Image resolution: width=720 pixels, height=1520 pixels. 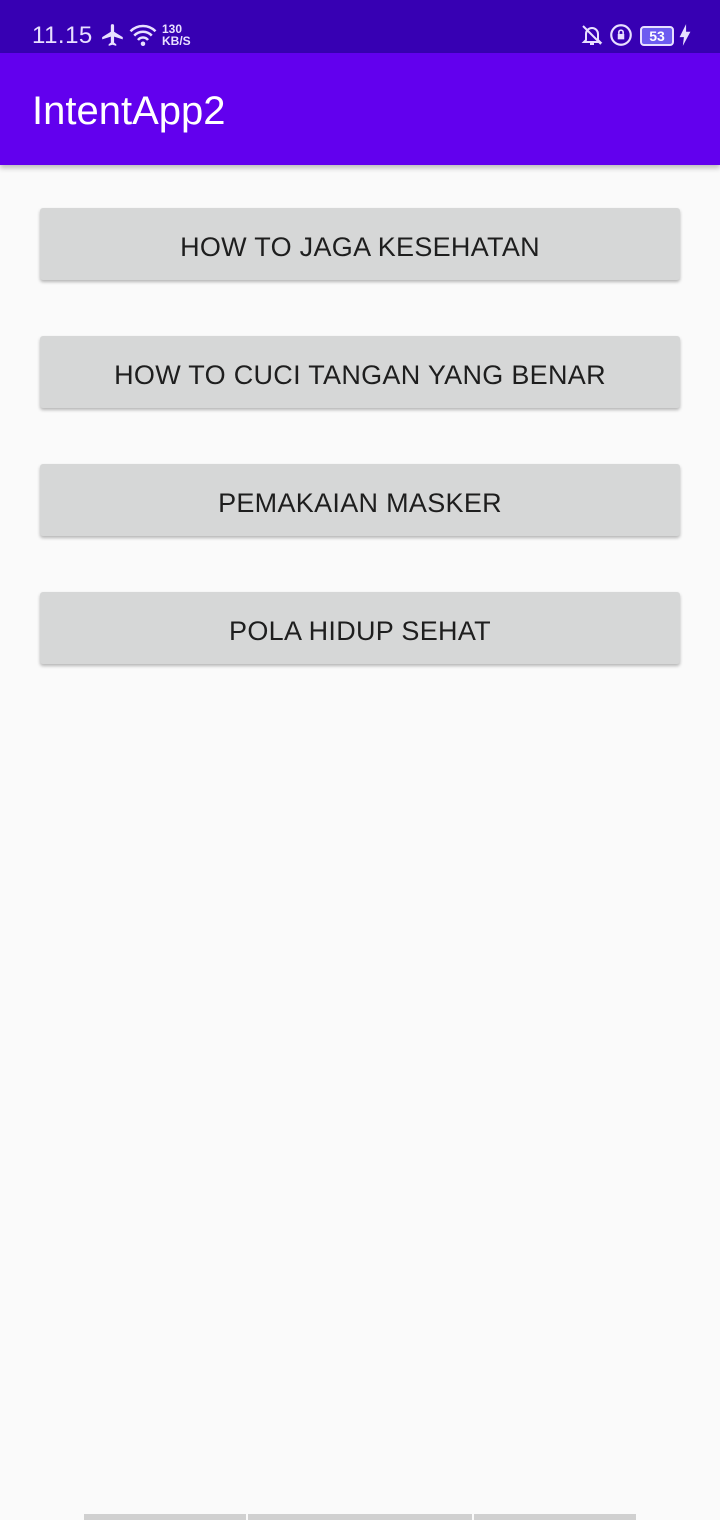 I want to click on airplane-icon, so click(x=113, y=35).